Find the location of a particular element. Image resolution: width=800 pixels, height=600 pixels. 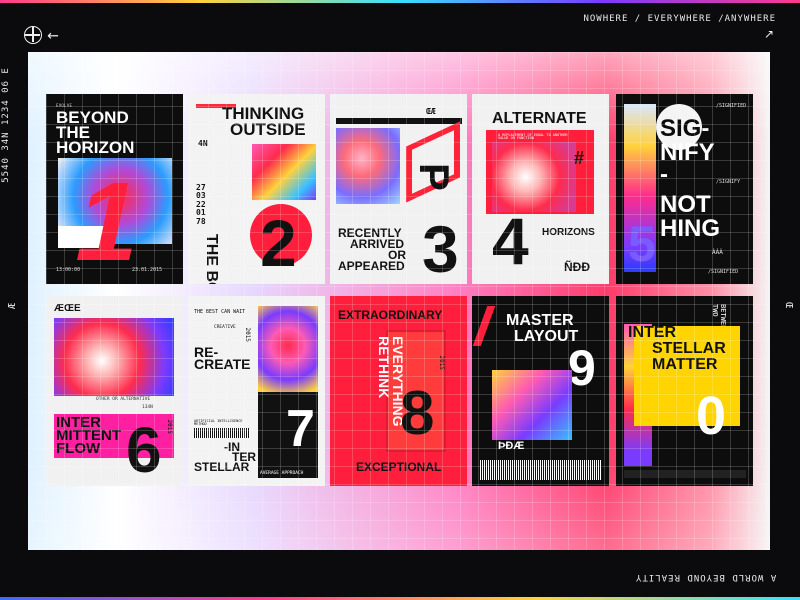

poster-5-title-5: HING is located at coordinates (690, 228).